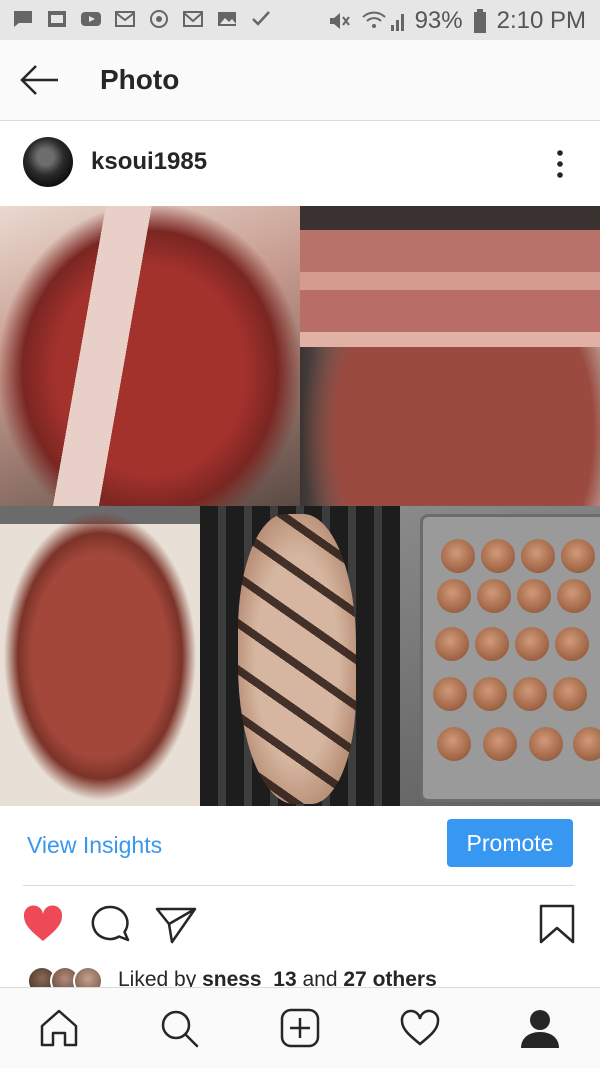  Describe the element at coordinates (560, 164) in the screenshot. I see `more-vertical-icon` at that location.